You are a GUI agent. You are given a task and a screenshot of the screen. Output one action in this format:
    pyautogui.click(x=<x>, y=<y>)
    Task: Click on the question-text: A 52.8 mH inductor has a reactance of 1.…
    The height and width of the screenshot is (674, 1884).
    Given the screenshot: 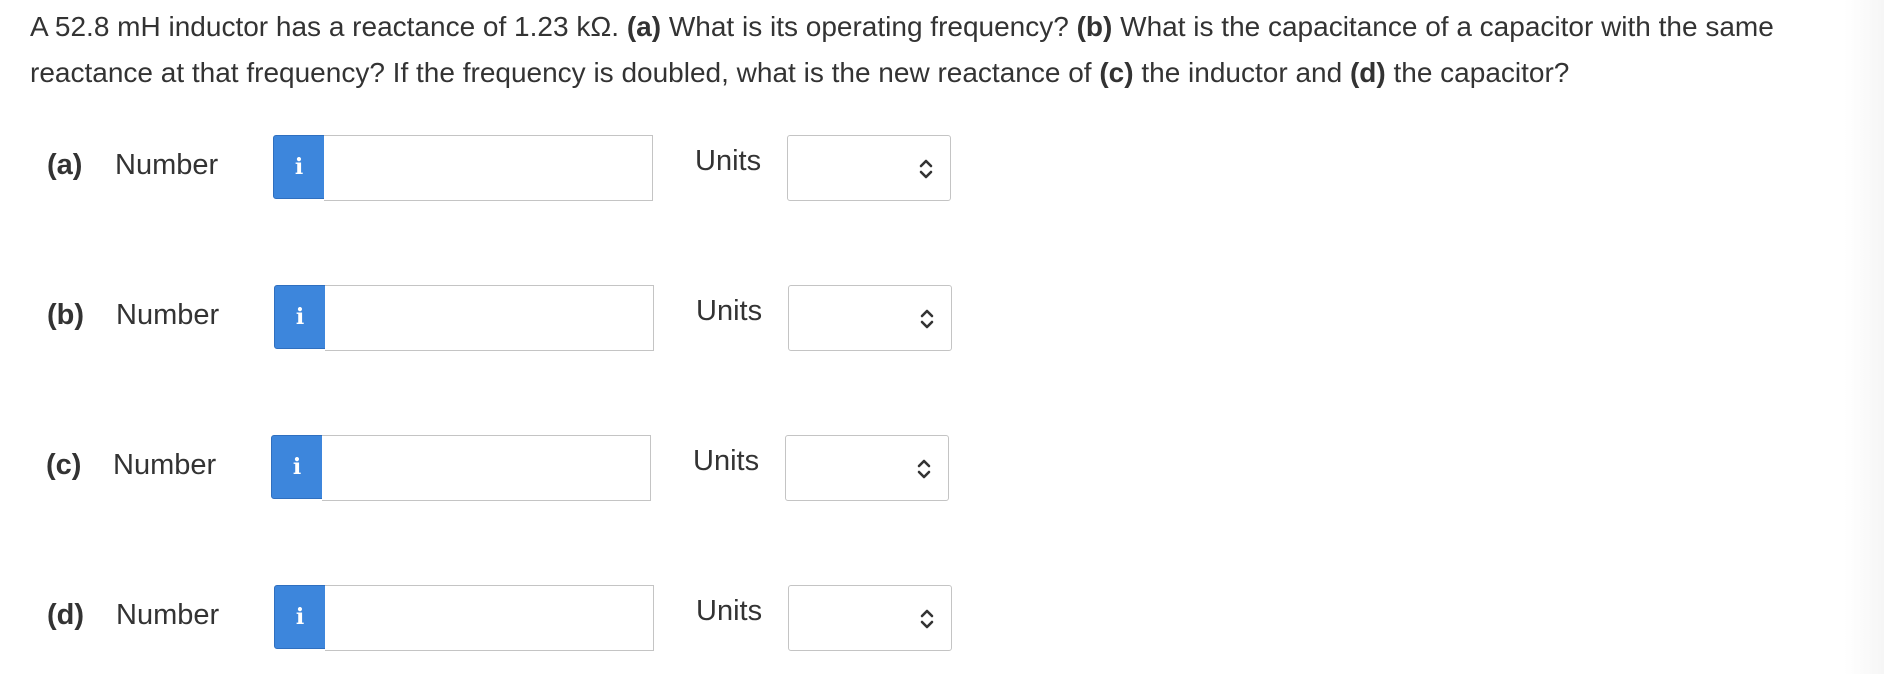 What is the action you would take?
    pyautogui.click(x=952, y=50)
    